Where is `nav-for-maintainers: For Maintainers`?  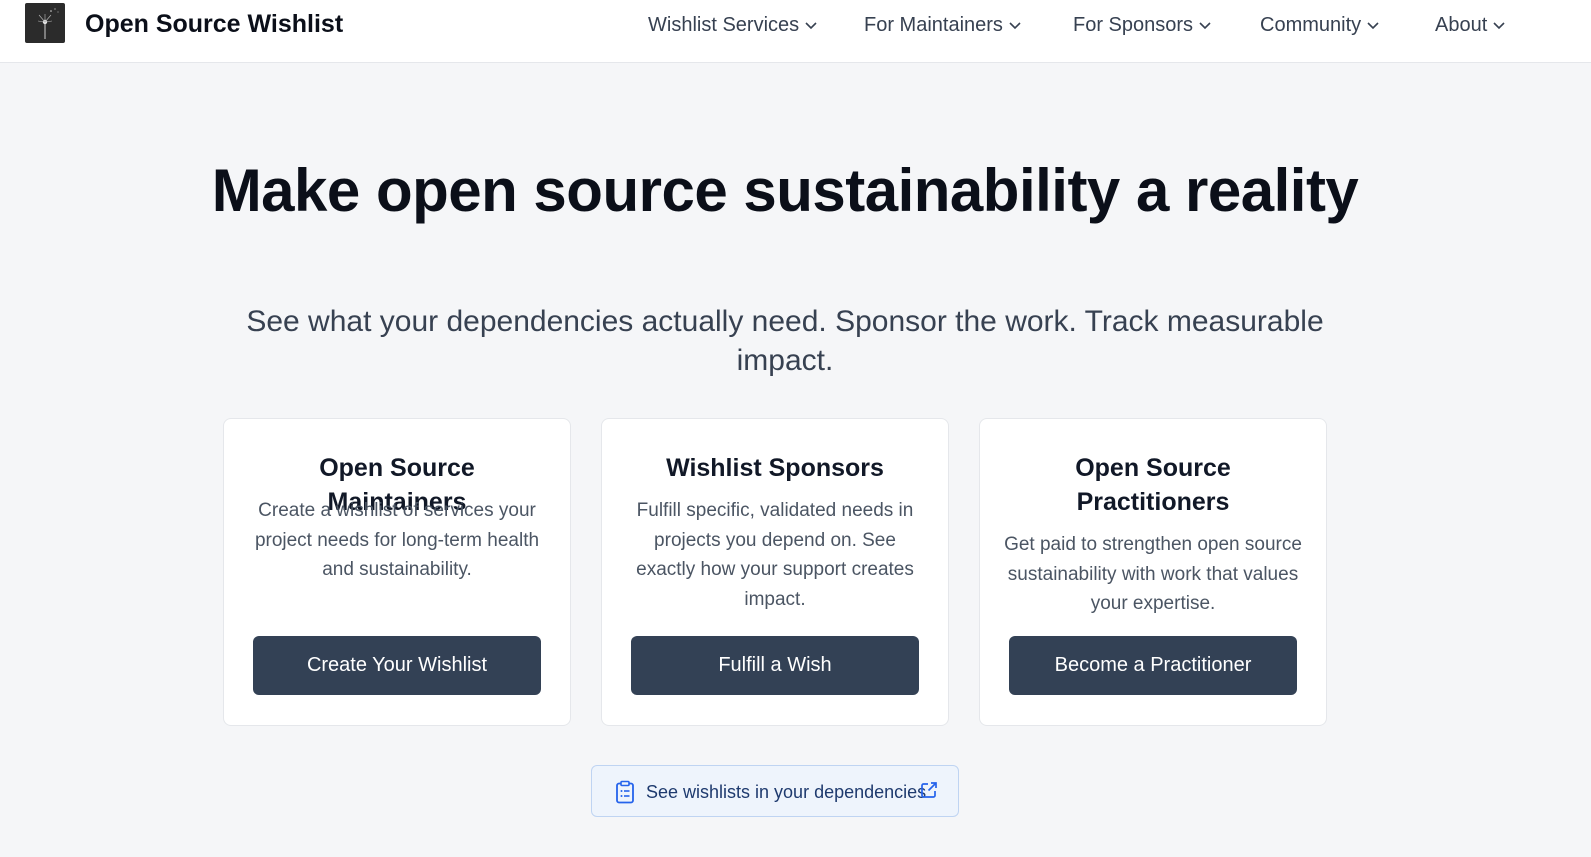
nav-for-maintainers: For Maintainers is located at coordinates (942, 25).